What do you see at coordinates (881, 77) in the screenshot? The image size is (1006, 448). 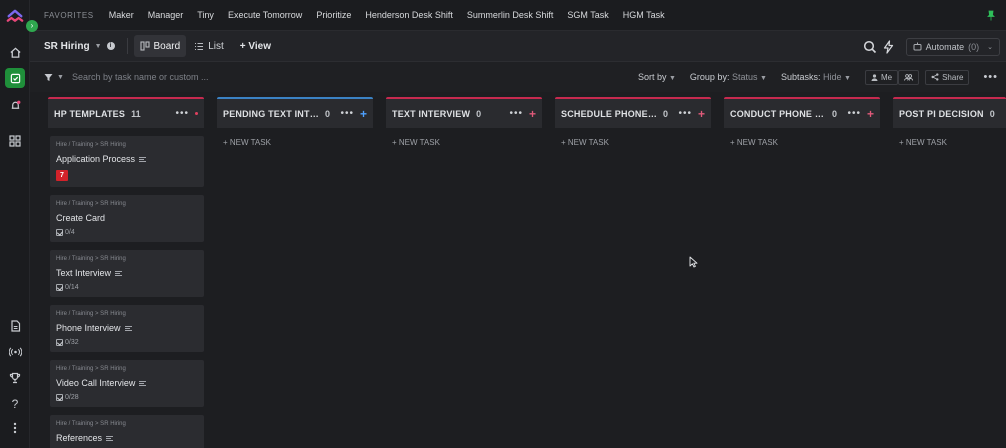 I see `me-filter-button: Me` at bounding box center [881, 77].